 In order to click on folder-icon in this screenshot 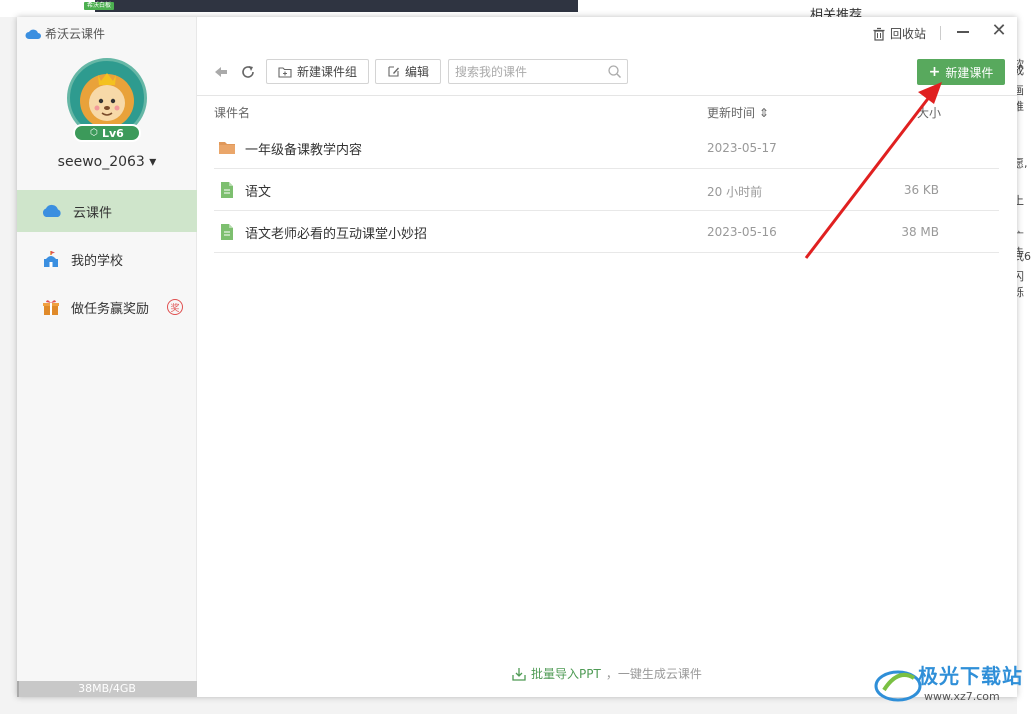, I will do `click(227, 148)`.